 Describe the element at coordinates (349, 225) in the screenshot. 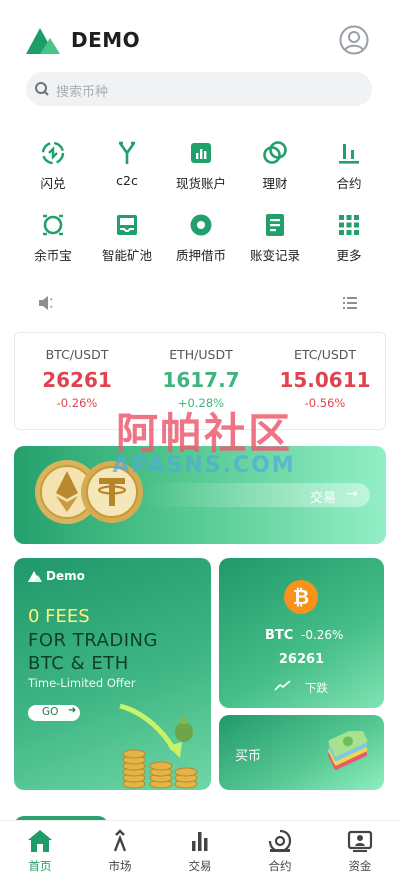

I see `more-grid-icon` at that location.